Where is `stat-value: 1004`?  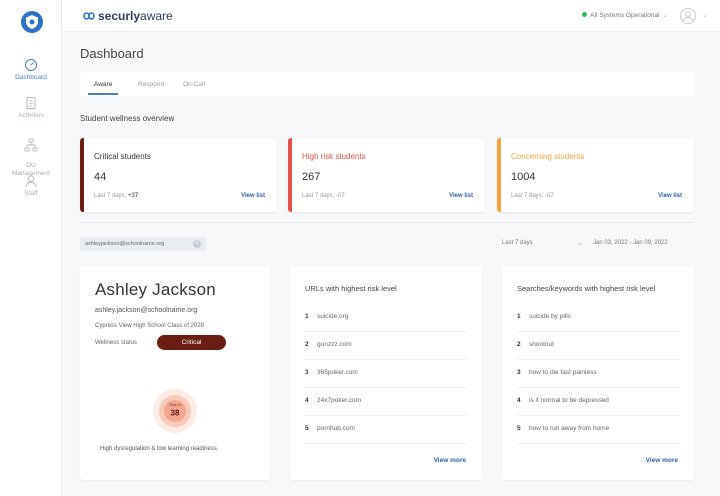
stat-value: 1004 is located at coordinates (523, 177).